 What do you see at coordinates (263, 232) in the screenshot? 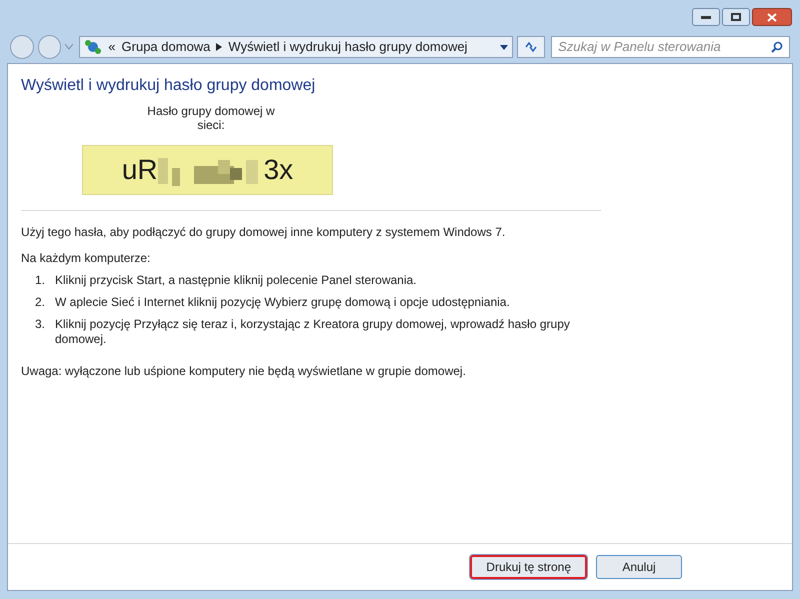
I see `intro-text: Użyj tego hasła, aby podłączyć do grupy domowej inne komputery z systemem Windows 7.` at bounding box center [263, 232].